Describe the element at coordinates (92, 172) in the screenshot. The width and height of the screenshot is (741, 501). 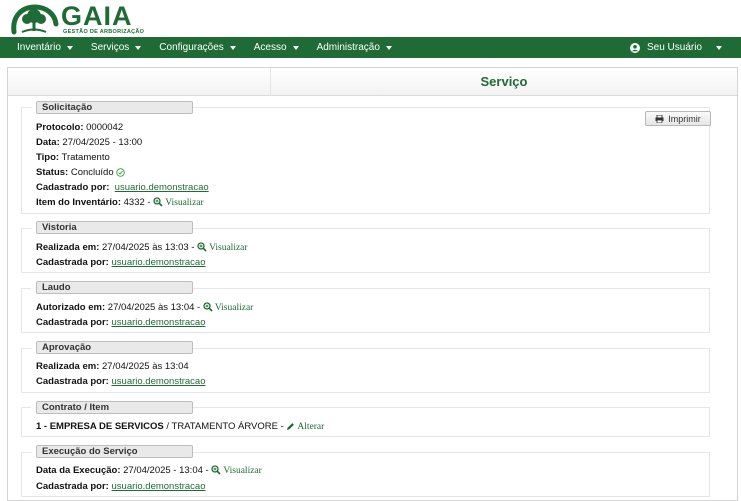
I see `status-value: Concluído` at that location.